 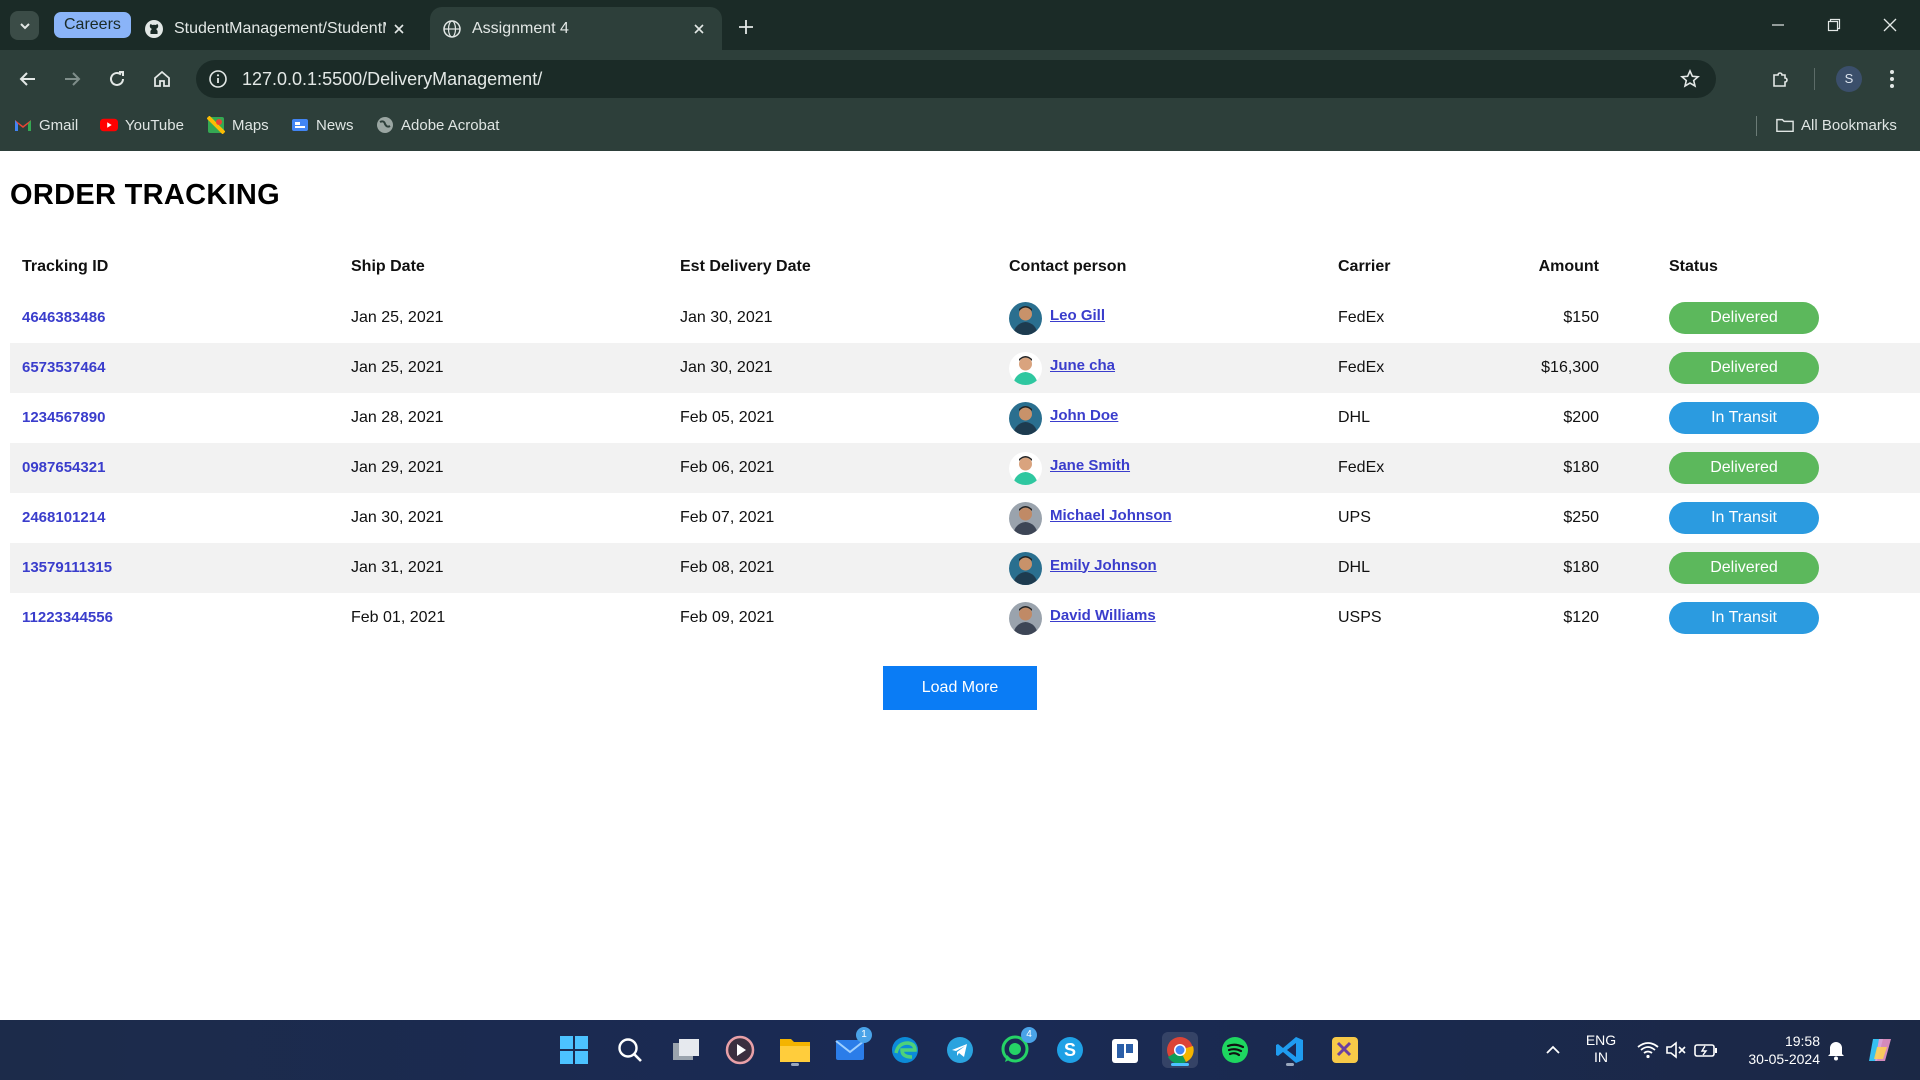 What do you see at coordinates (630, 1050) in the screenshot?
I see `search-icon` at bounding box center [630, 1050].